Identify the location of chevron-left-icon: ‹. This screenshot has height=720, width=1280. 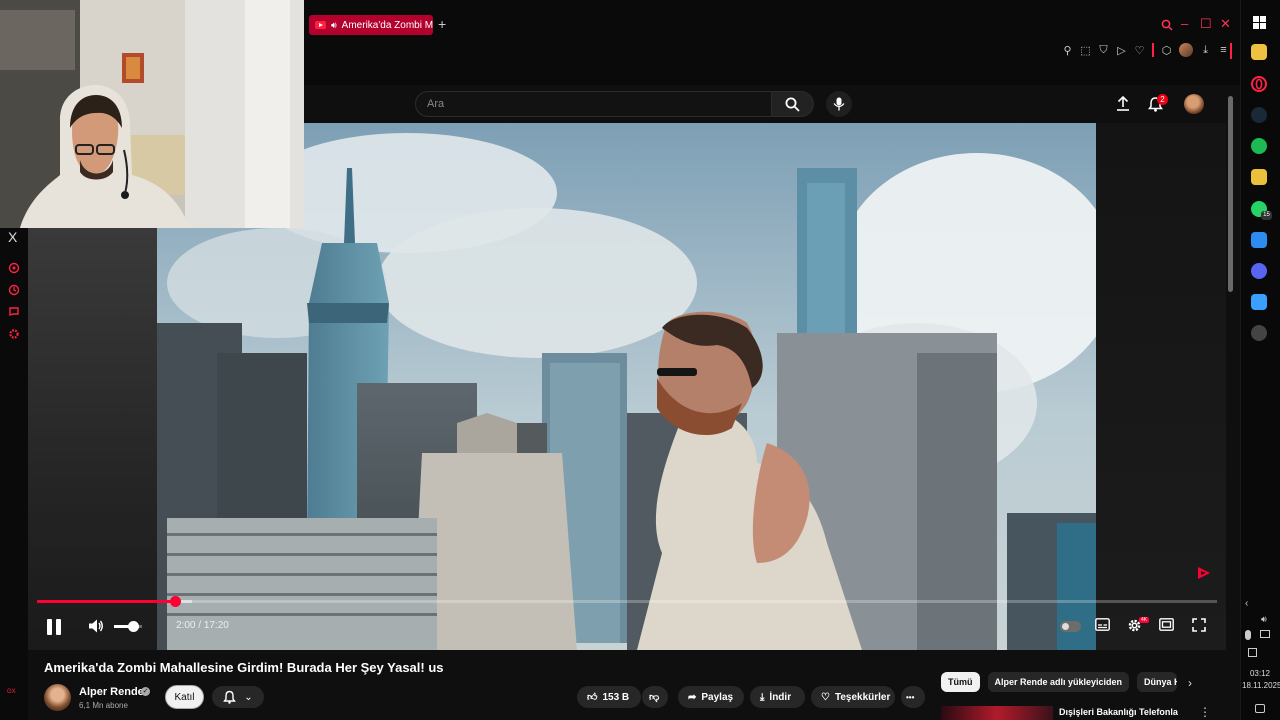
(1246, 603).